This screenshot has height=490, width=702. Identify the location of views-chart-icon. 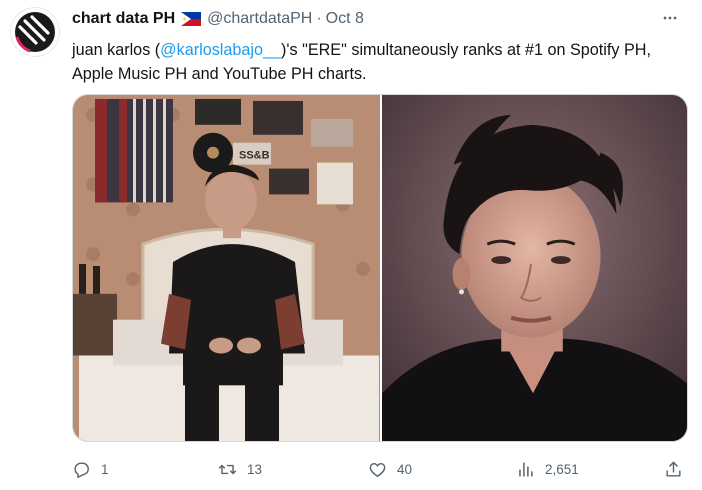
(526, 469).